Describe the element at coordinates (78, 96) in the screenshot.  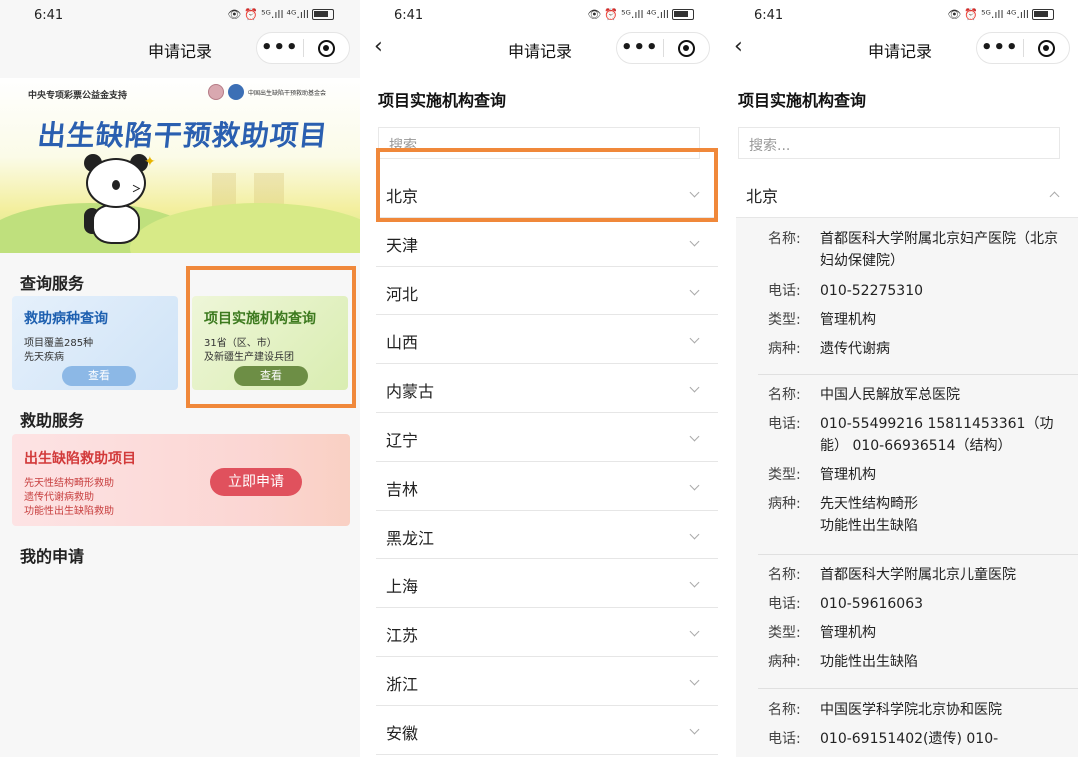
I see `banner-sponsor-text: 中央专项彩票公益金支持` at that location.